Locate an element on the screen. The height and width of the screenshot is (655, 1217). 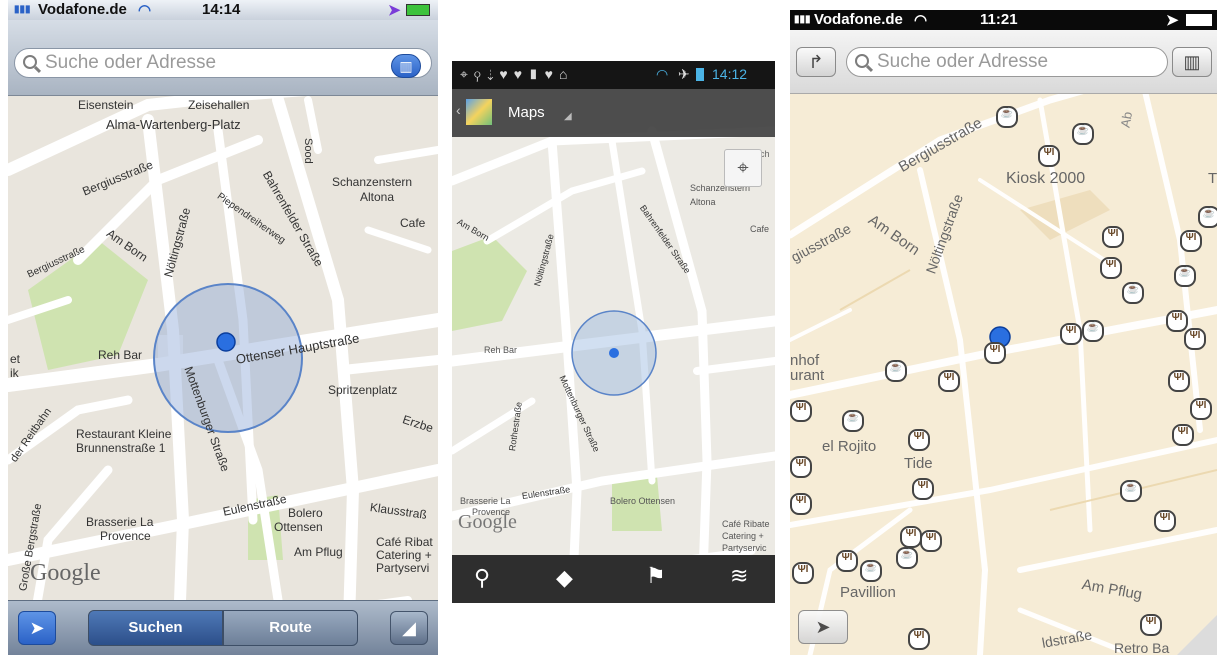
map-label: Reh Bar is located at coordinates (120, 355).